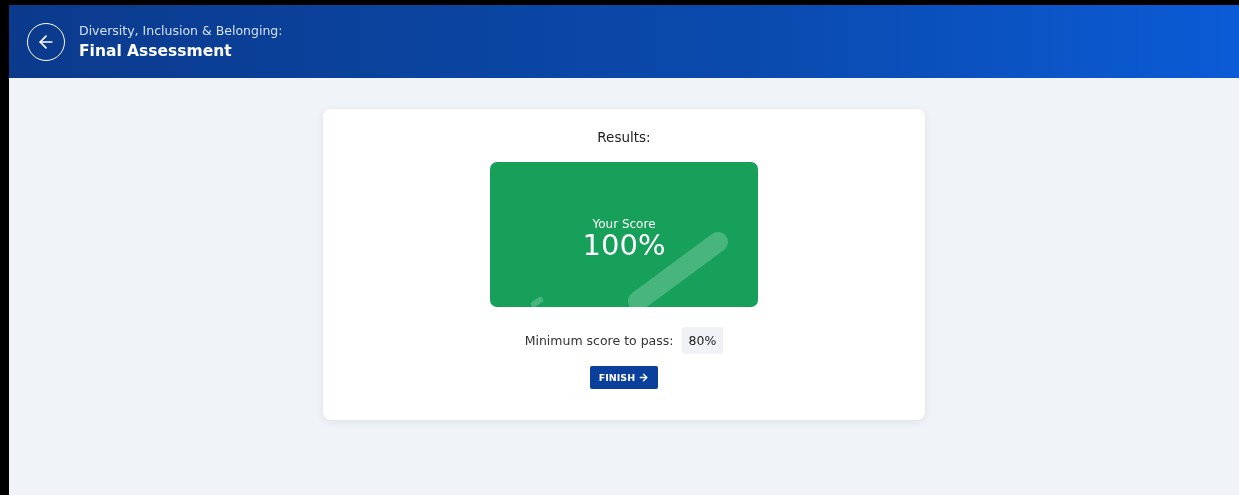 The width and height of the screenshot is (1239, 495). I want to click on minimum-score-label: Minimum score to pass:, so click(599, 340).